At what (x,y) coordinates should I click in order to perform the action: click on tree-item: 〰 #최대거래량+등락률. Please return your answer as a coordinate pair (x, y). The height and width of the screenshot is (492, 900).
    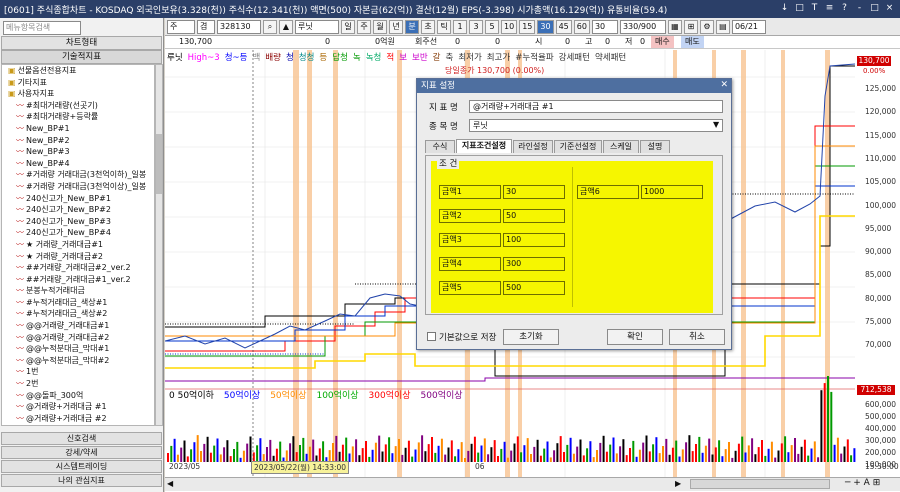
    Looking at the image, I should click on (78, 117).